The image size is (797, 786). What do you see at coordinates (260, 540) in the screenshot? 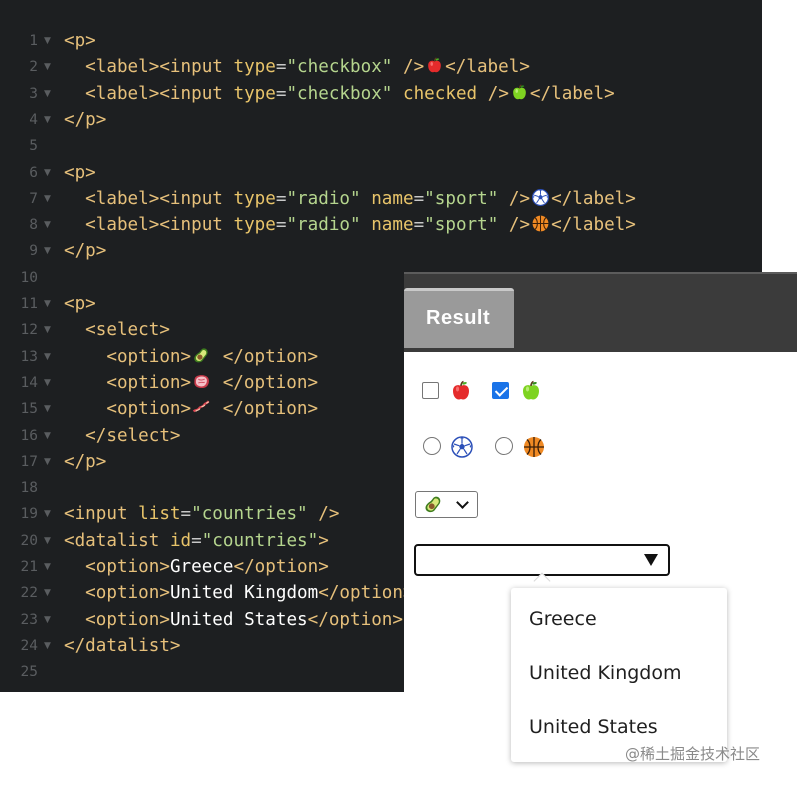
I see `code-token: "countries"` at bounding box center [260, 540].